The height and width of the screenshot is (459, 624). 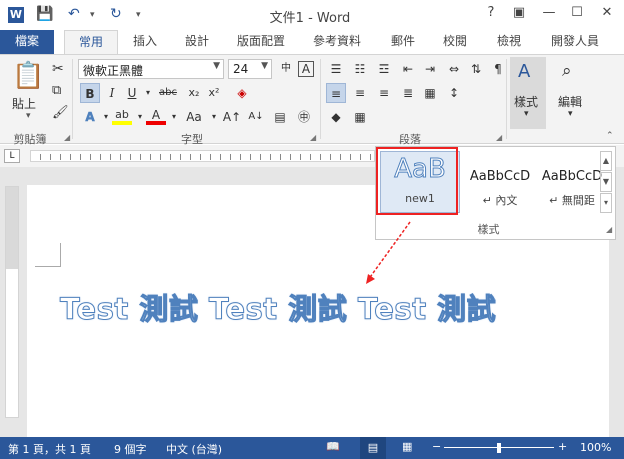 What do you see at coordinates (595, 447) in the screenshot?
I see `zoom-level: 100%` at bounding box center [595, 447].